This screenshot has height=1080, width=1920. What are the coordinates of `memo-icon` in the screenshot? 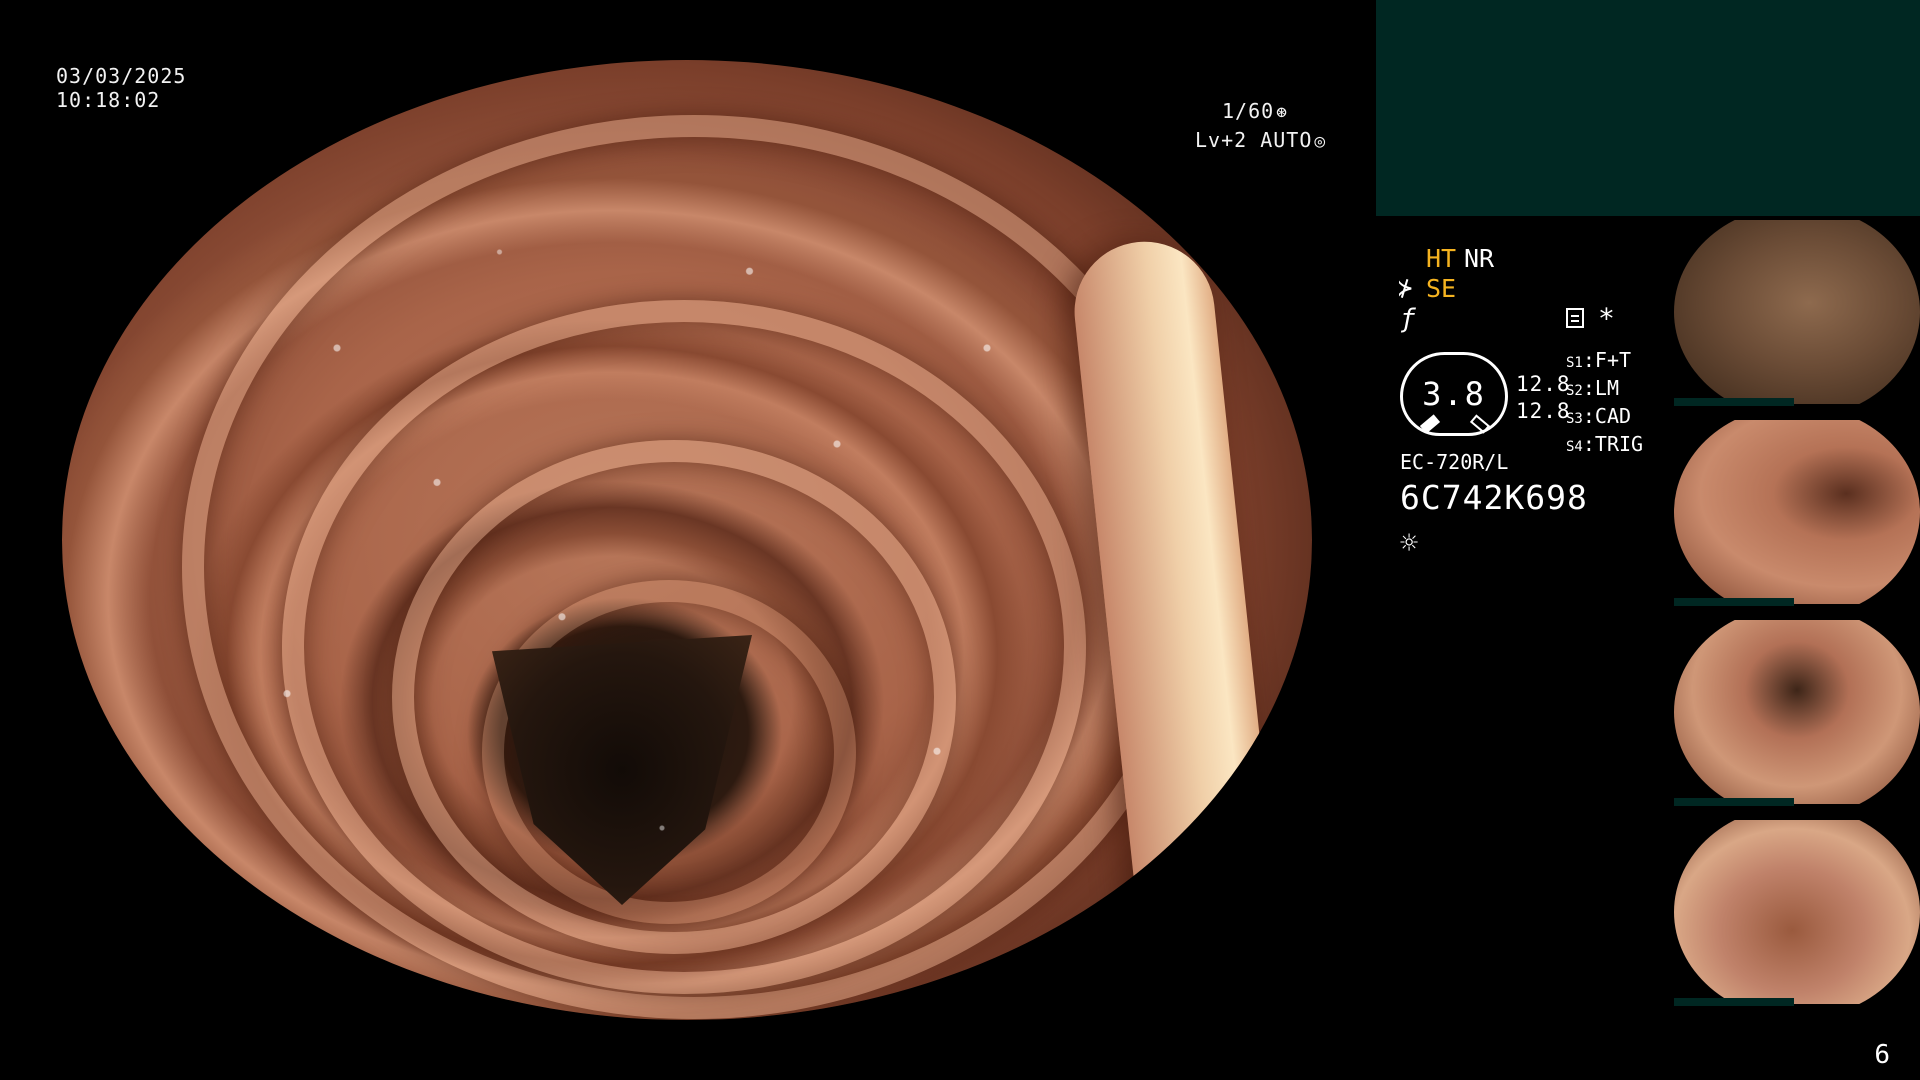 It's located at (1575, 318).